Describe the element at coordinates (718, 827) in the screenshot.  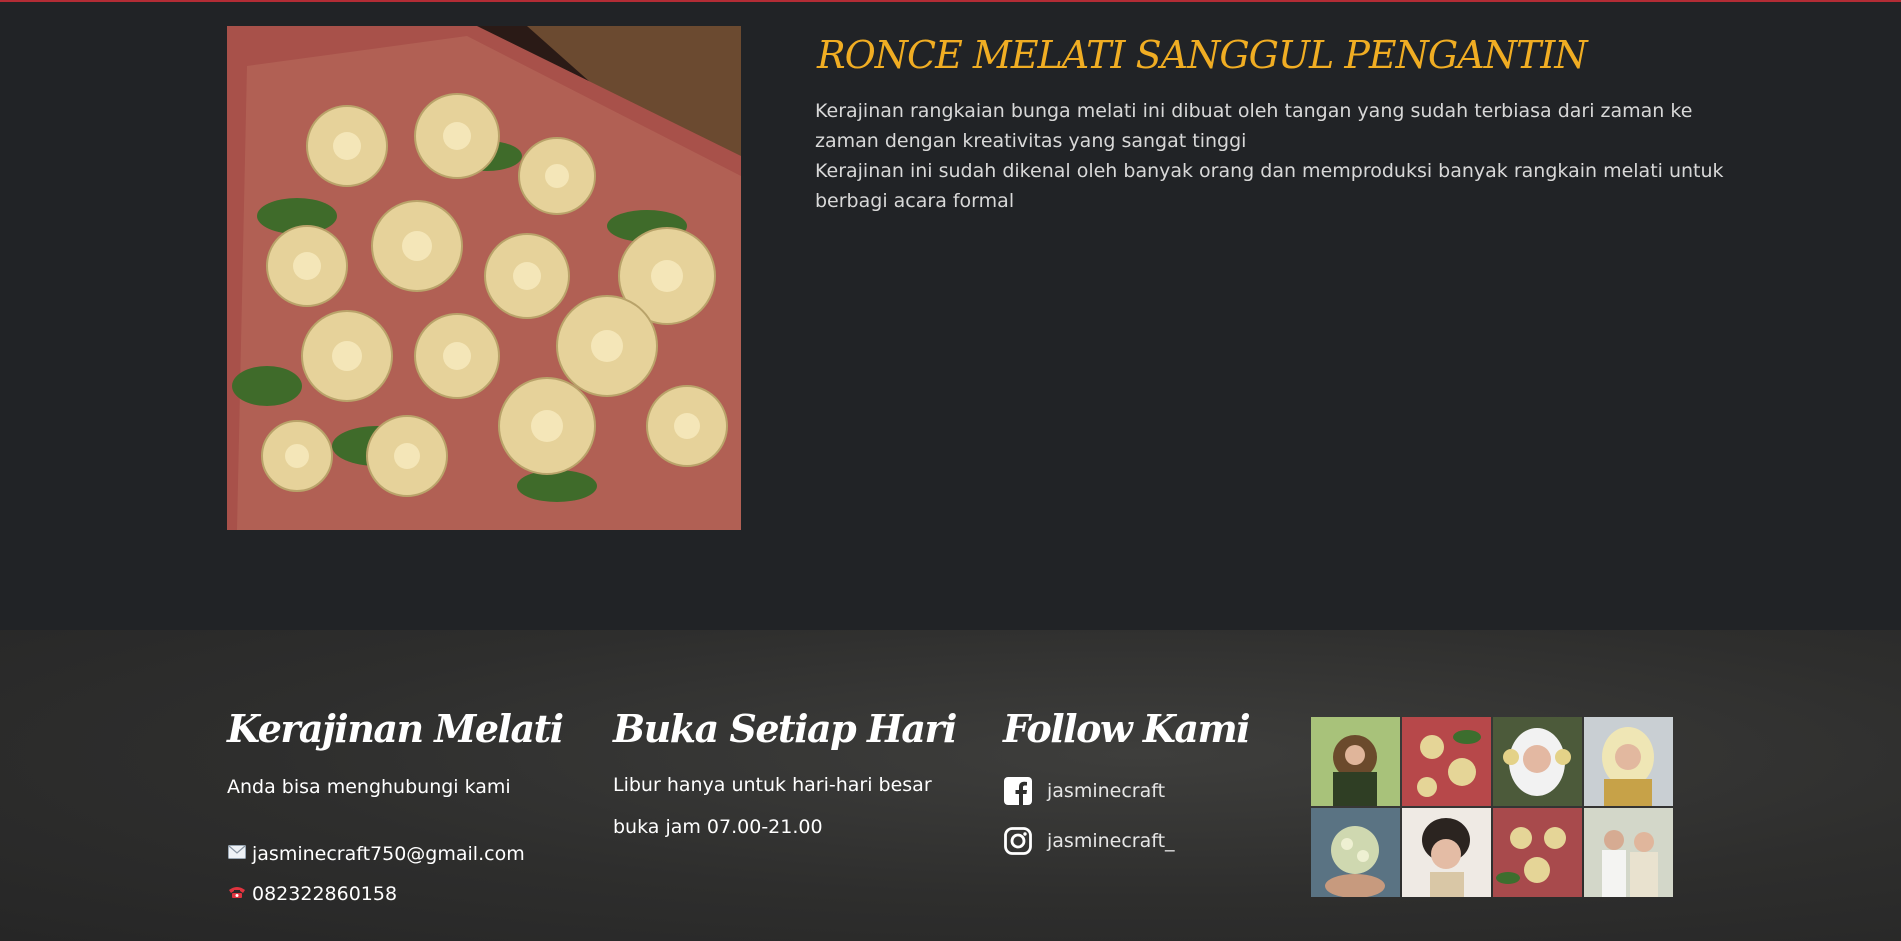
I see `hours-line: buka jam 07.00-21.00` at that location.